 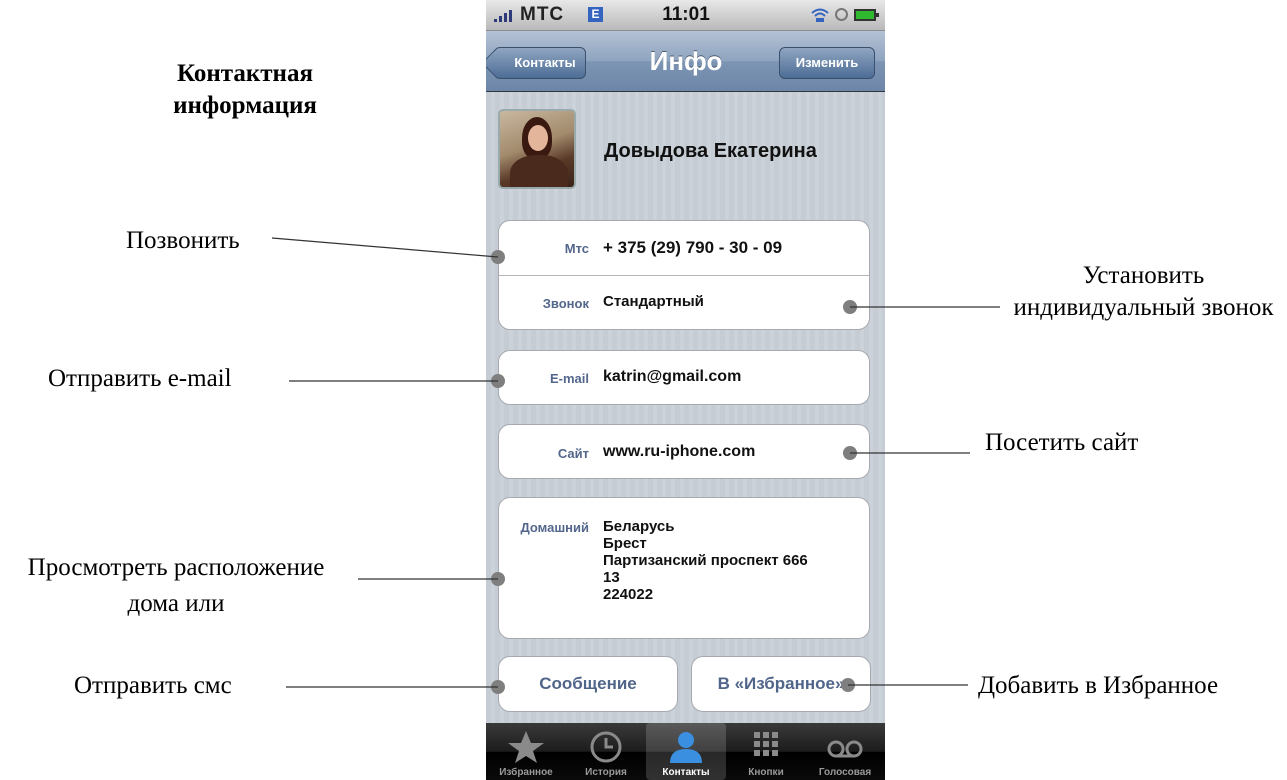 What do you see at coordinates (554, 527) in the screenshot?
I see `address-label: Домашний` at bounding box center [554, 527].